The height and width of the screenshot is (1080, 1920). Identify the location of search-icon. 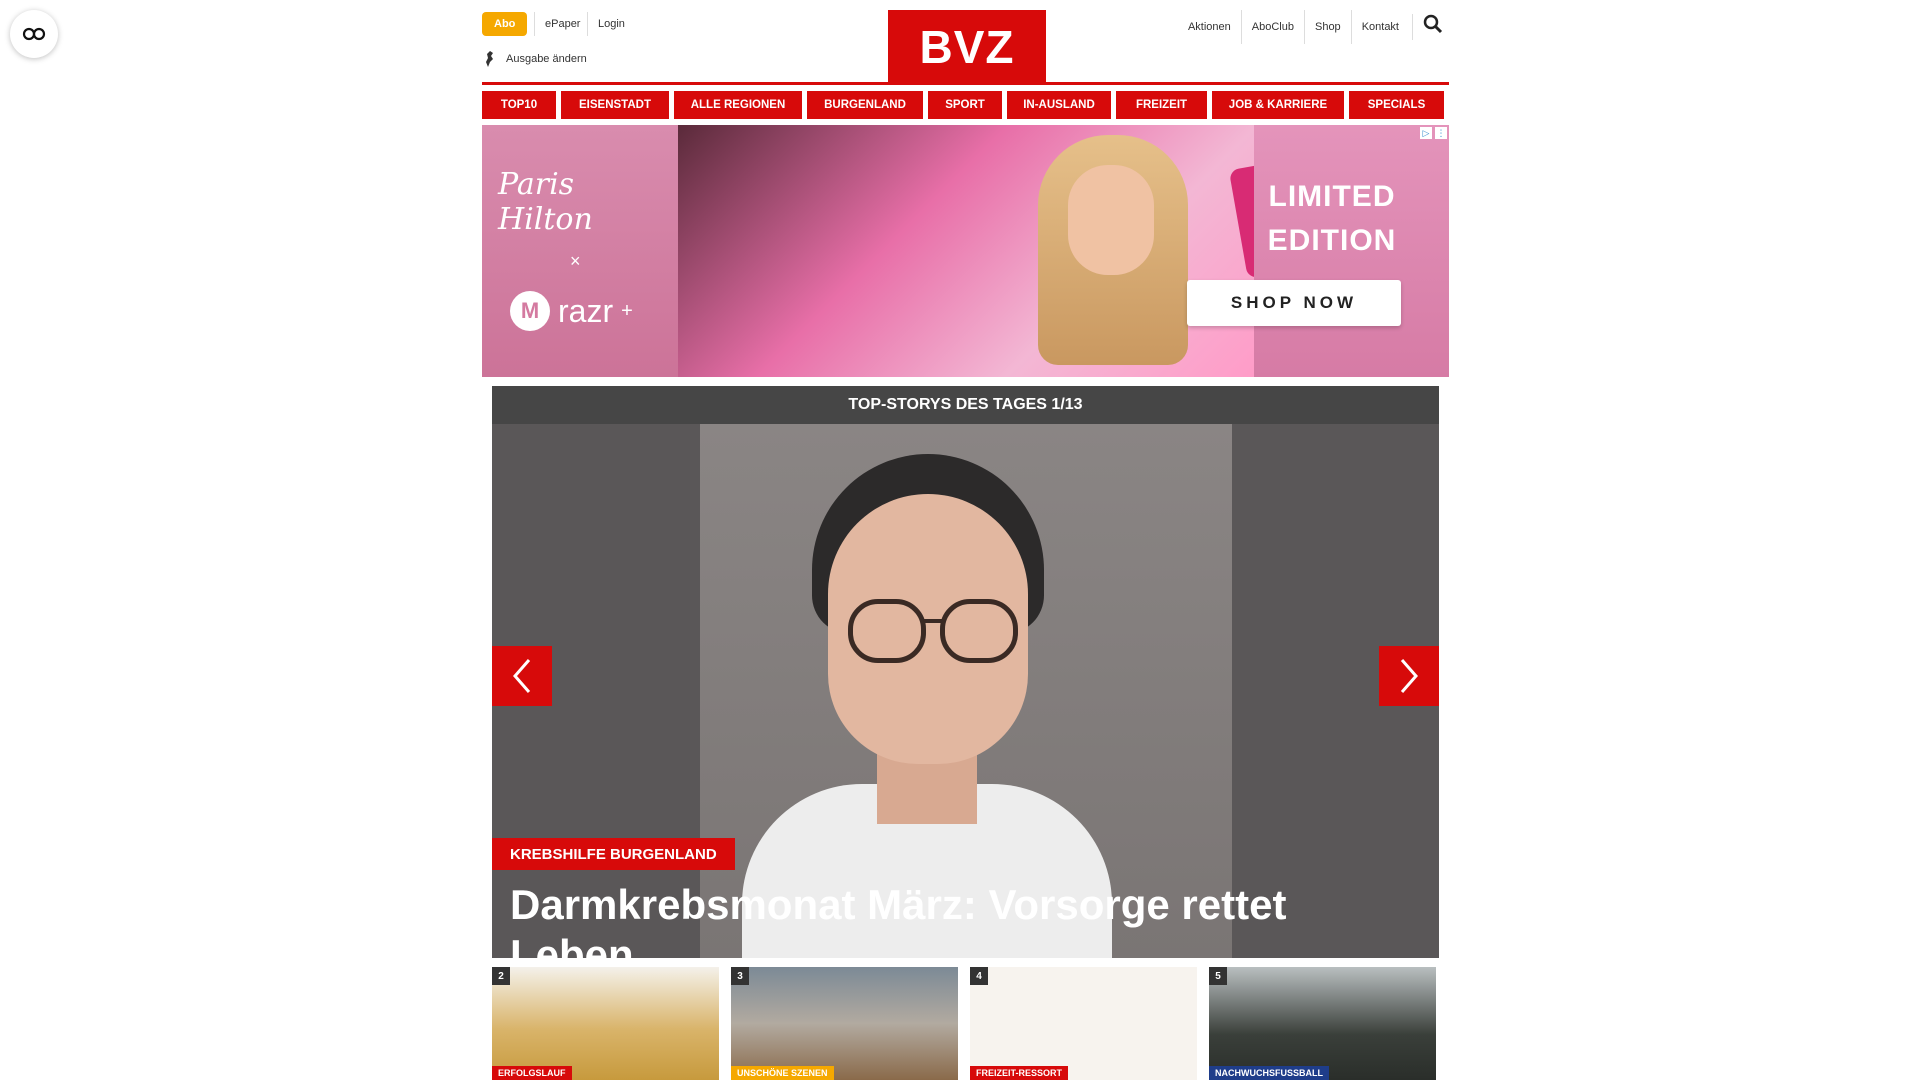
(1433, 24).